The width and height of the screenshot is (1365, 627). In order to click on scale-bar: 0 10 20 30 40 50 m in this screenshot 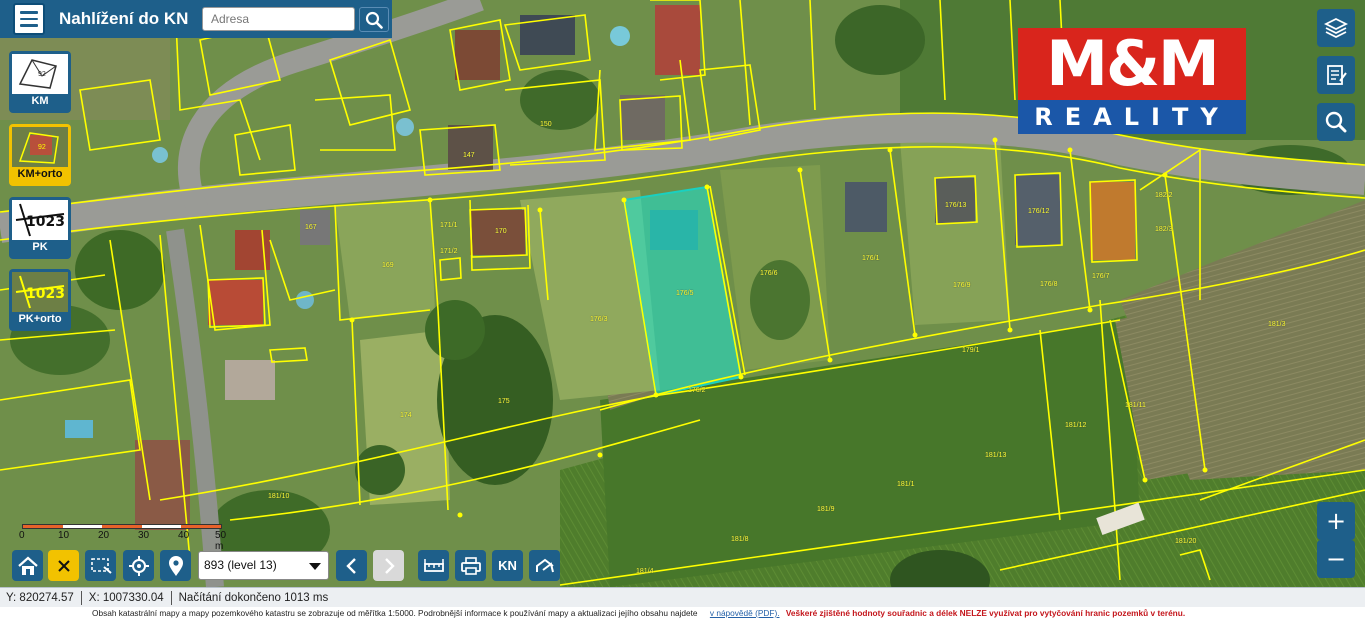, I will do `click(122, 538)`.